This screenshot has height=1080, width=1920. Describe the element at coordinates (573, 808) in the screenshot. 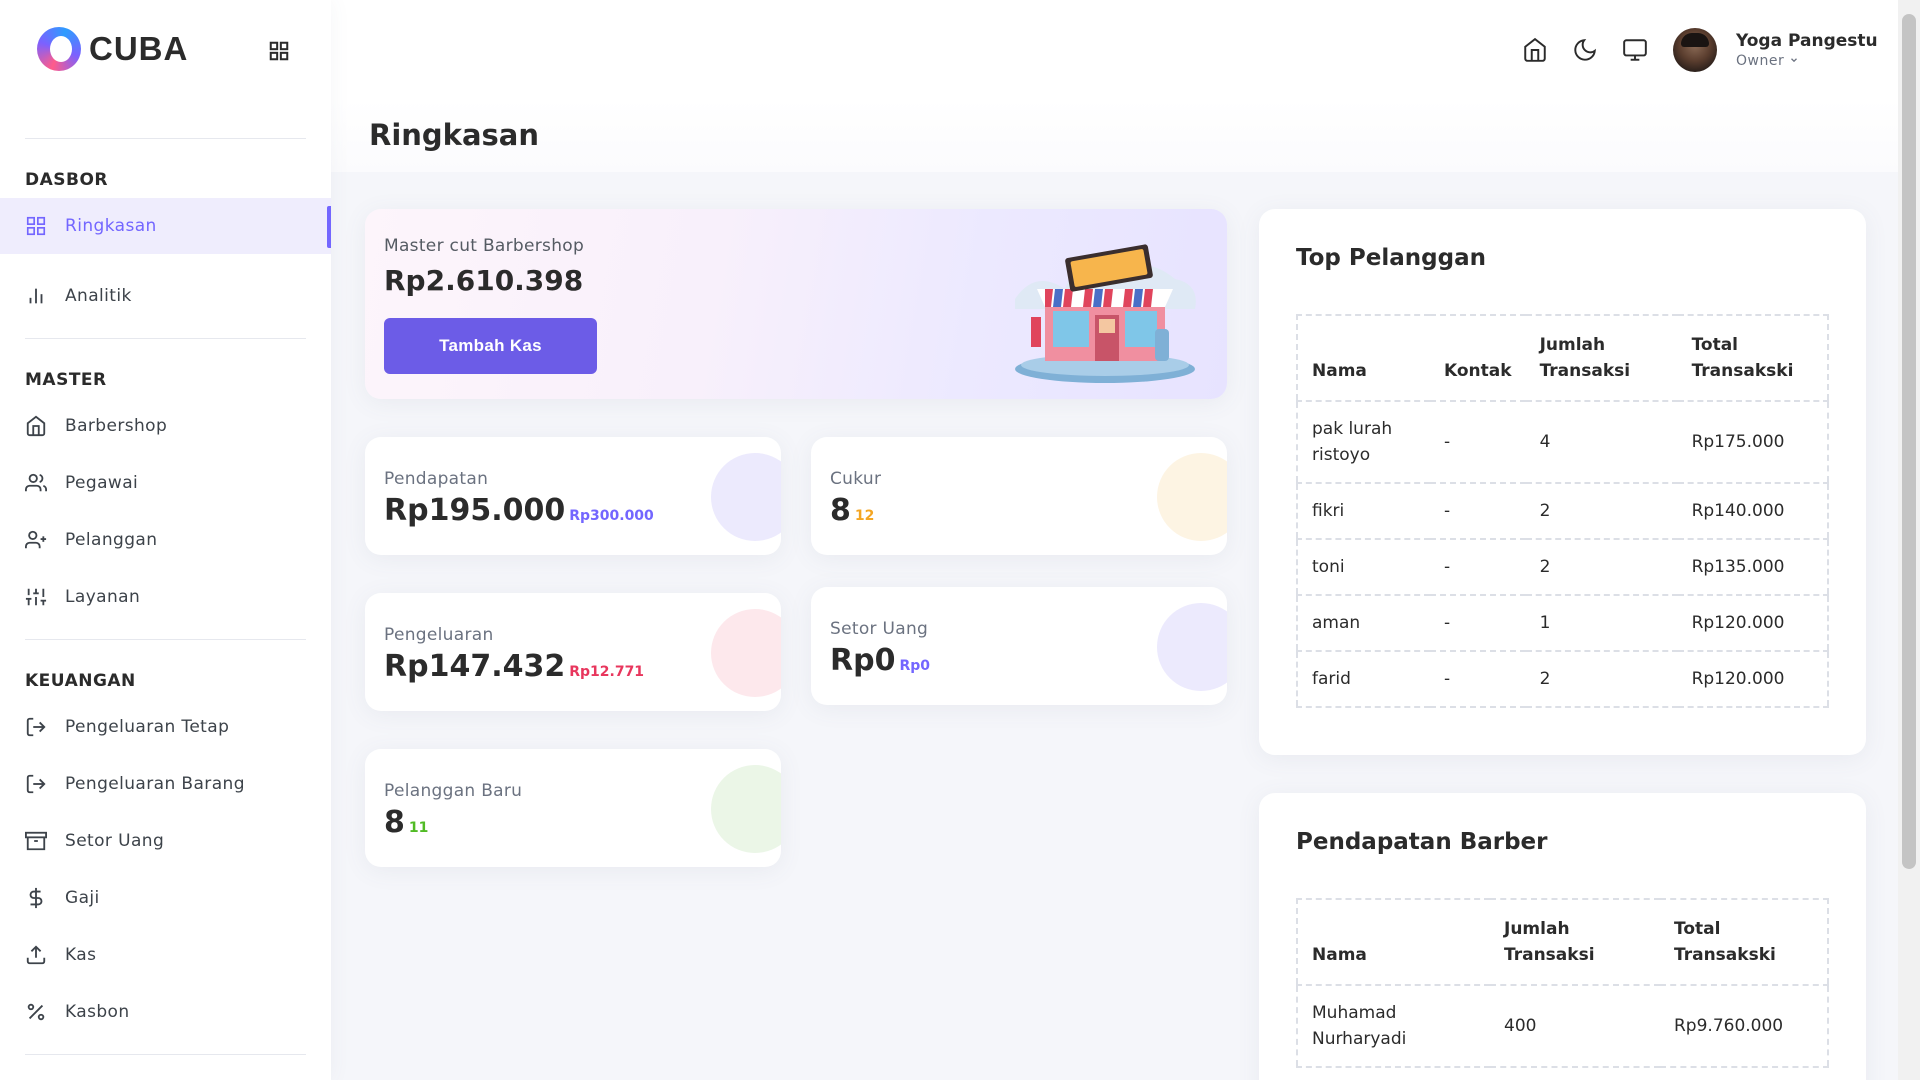

I see `stat-card-pelanggan-baru: Pelanggan Baru 8 11` at that location.